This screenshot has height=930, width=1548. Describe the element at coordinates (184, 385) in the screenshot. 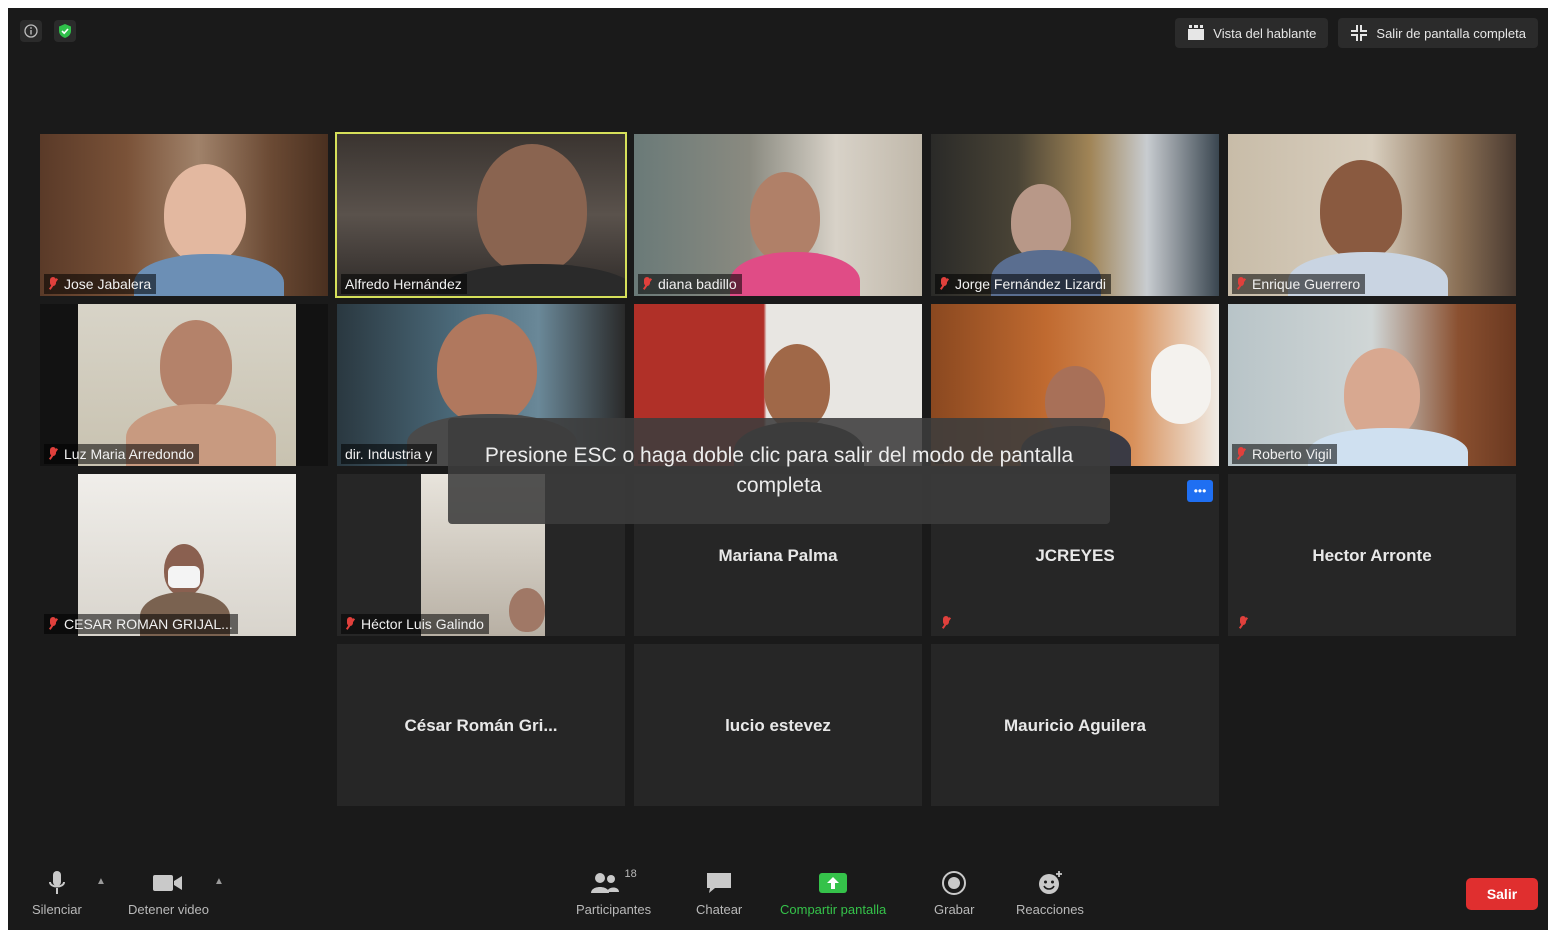

I see `video-tile: Luz Maria Arredondo` at that location.